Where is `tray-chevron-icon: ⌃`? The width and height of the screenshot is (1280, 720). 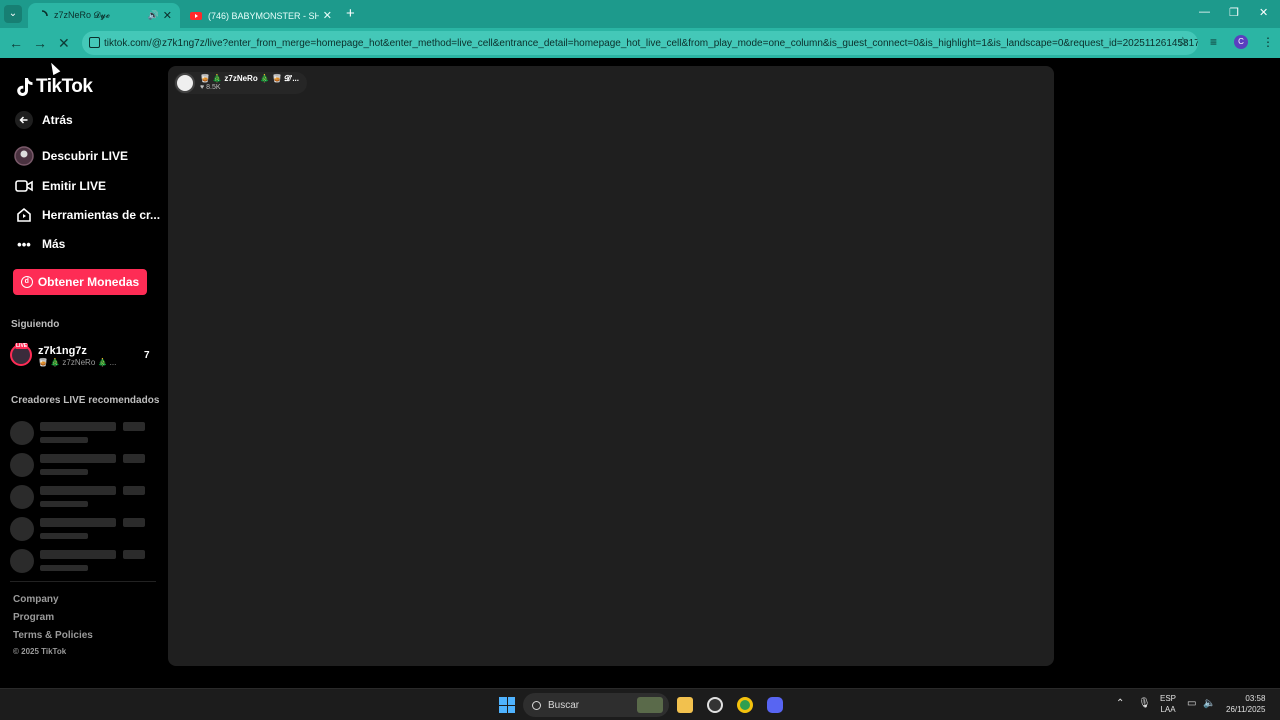
tray-chevron-icon: ⌃ is located at coordinates (1120, 703).